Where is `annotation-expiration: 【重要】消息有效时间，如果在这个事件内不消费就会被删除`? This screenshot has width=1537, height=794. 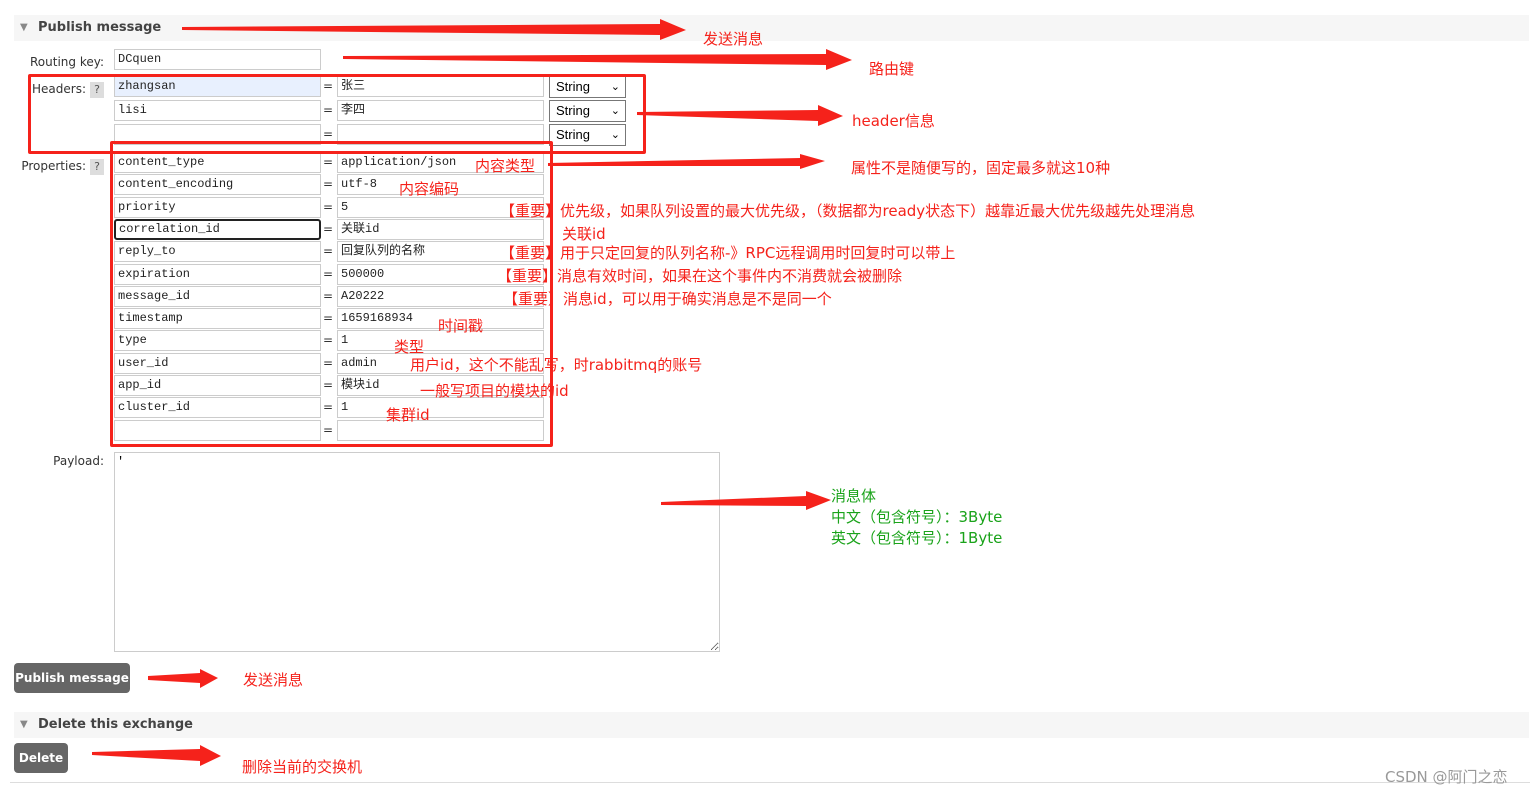
annotation-expiration: 【重要】消息有效时间，如果在这个事件内不消费就会被删除 is located at coordinates (700, 276).